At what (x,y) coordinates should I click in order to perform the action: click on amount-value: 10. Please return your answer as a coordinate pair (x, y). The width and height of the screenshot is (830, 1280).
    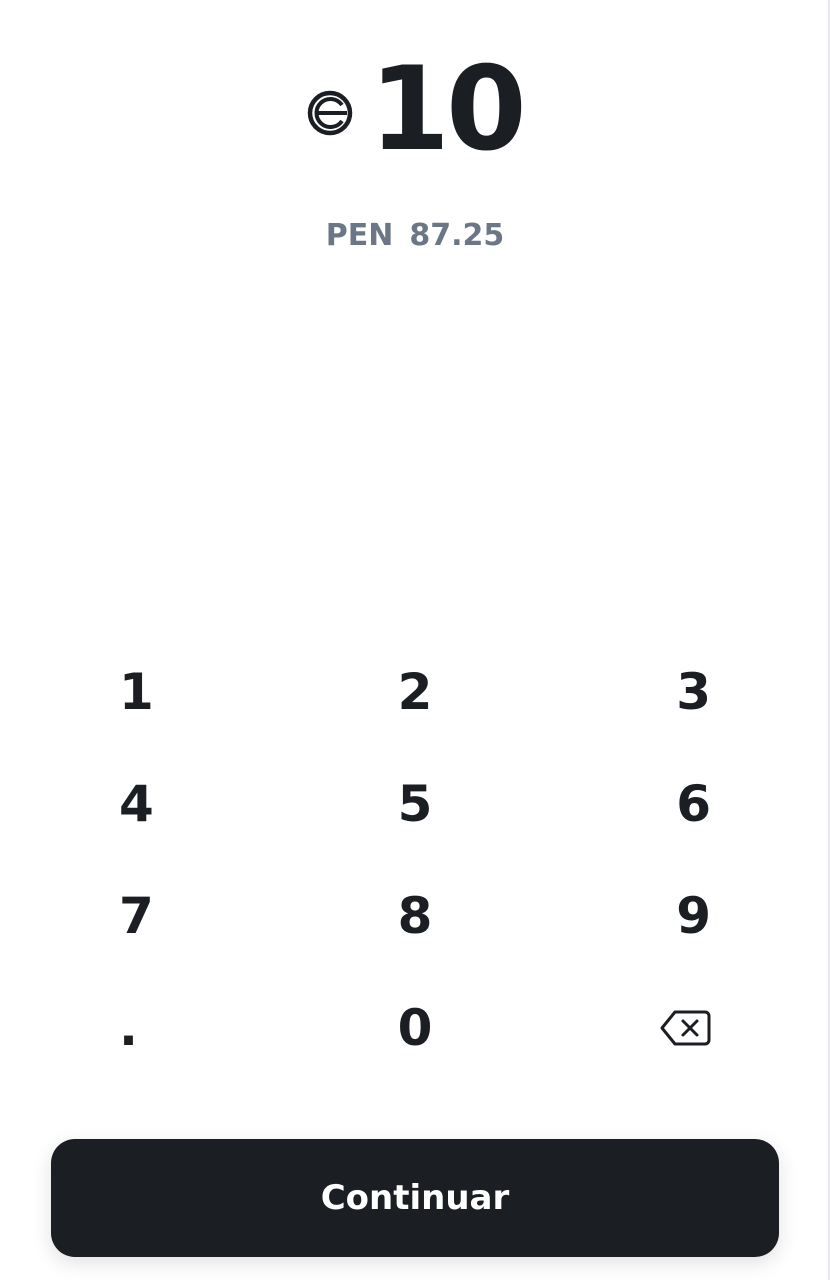
    Looking at the image, I should click on (447, 109).